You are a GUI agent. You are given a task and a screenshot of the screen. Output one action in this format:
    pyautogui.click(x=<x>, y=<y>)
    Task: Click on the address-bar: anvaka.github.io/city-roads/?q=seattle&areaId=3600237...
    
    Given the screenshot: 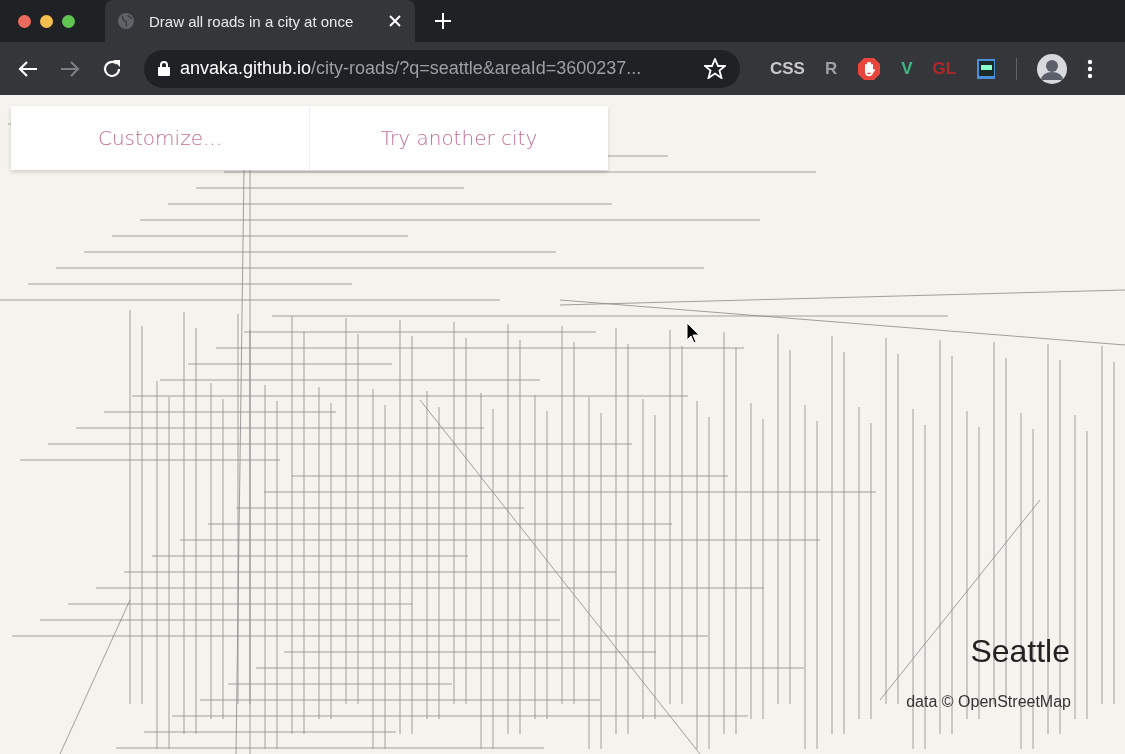 What is the action you would take?
    pyautogui.click(x=442, y=68)
    